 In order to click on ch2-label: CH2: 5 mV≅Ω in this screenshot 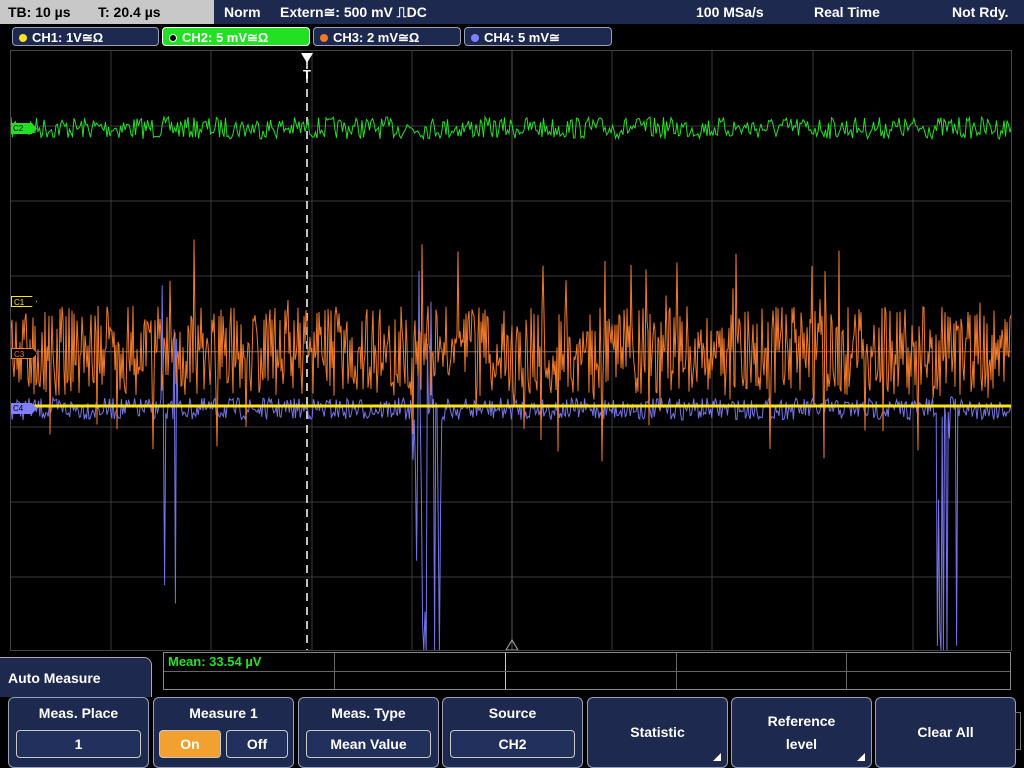, I will do `click(225, 37)`.